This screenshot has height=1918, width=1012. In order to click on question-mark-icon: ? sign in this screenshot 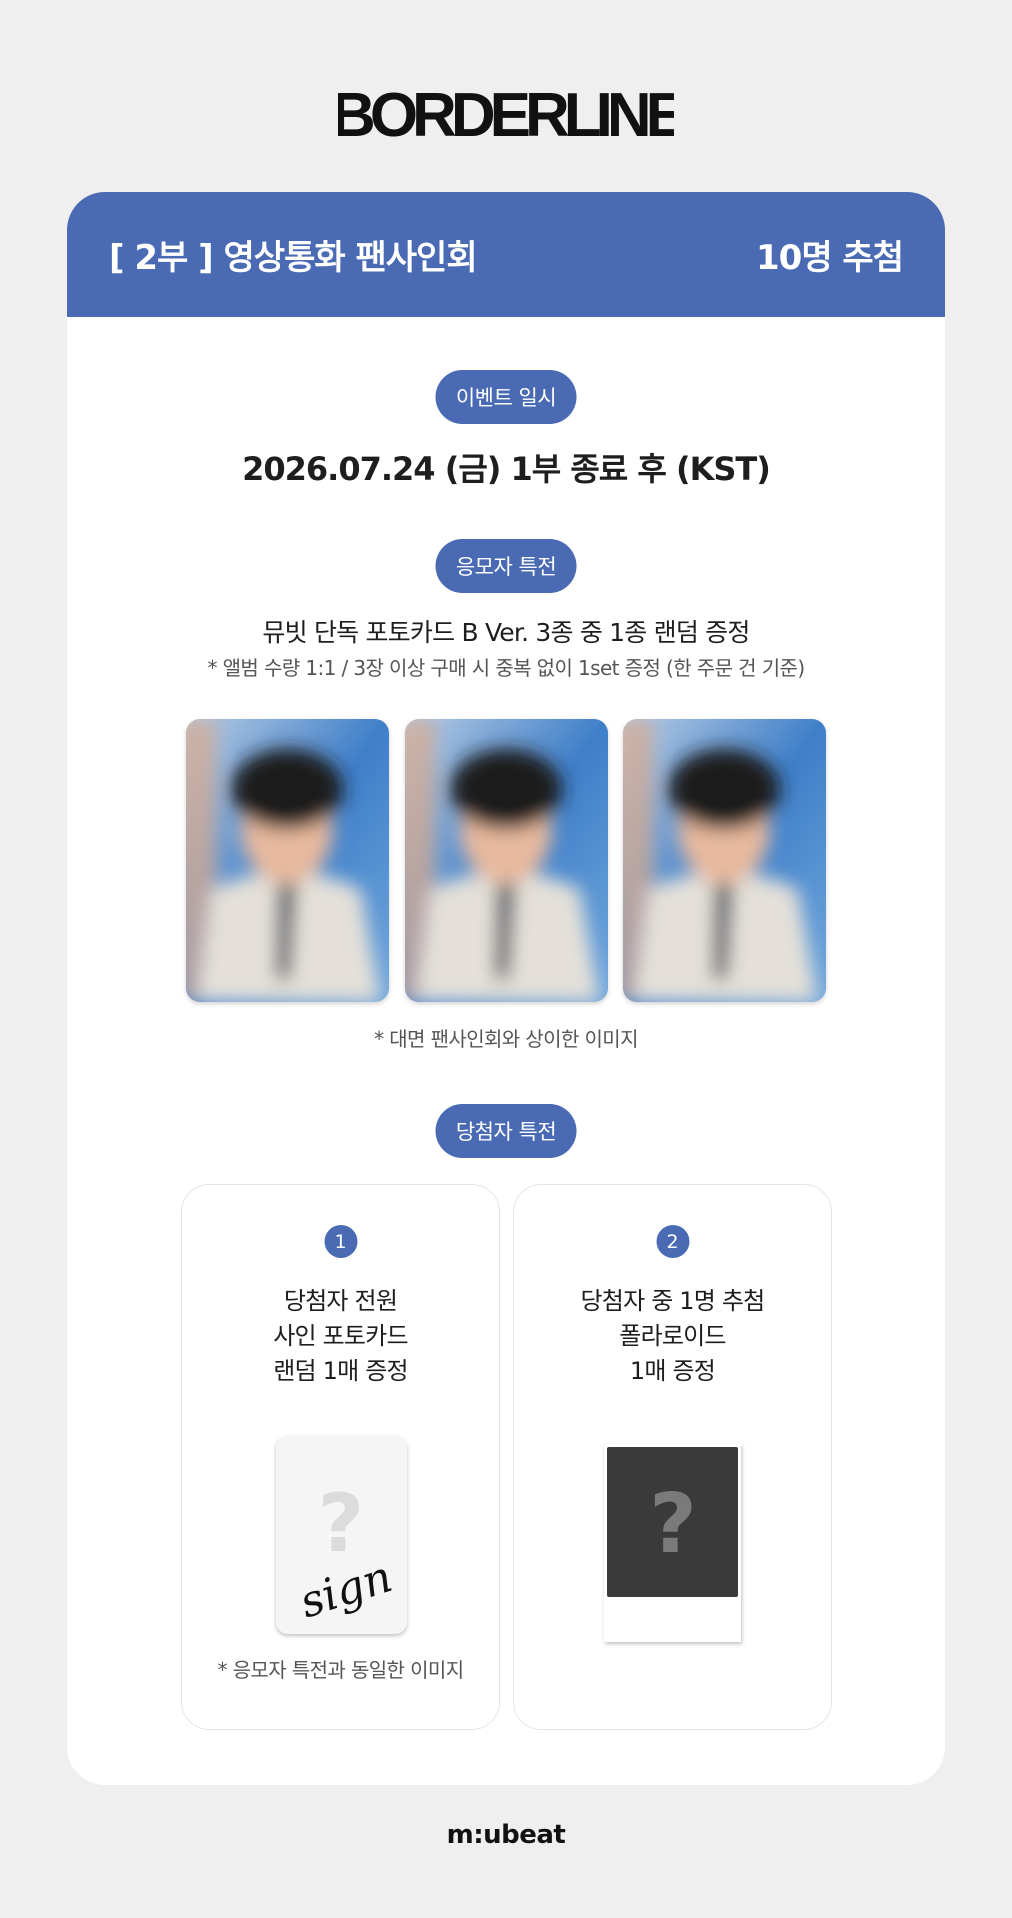, I will do `click(346, 1552)`.